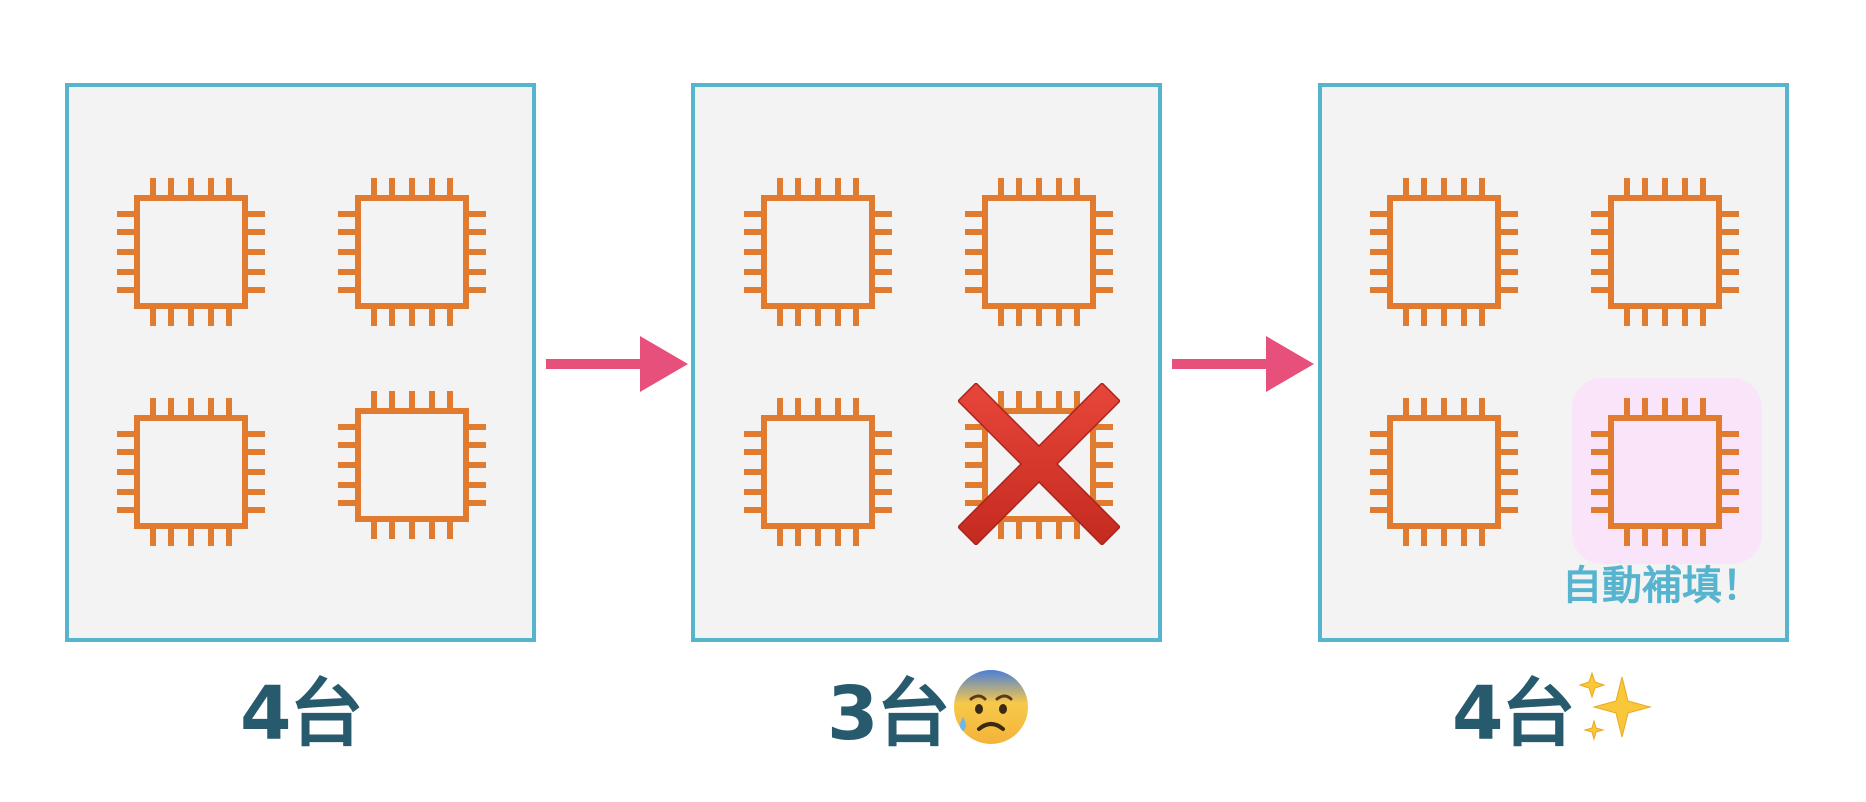  I want to click on sparkles-icon, so click(1616, 707).